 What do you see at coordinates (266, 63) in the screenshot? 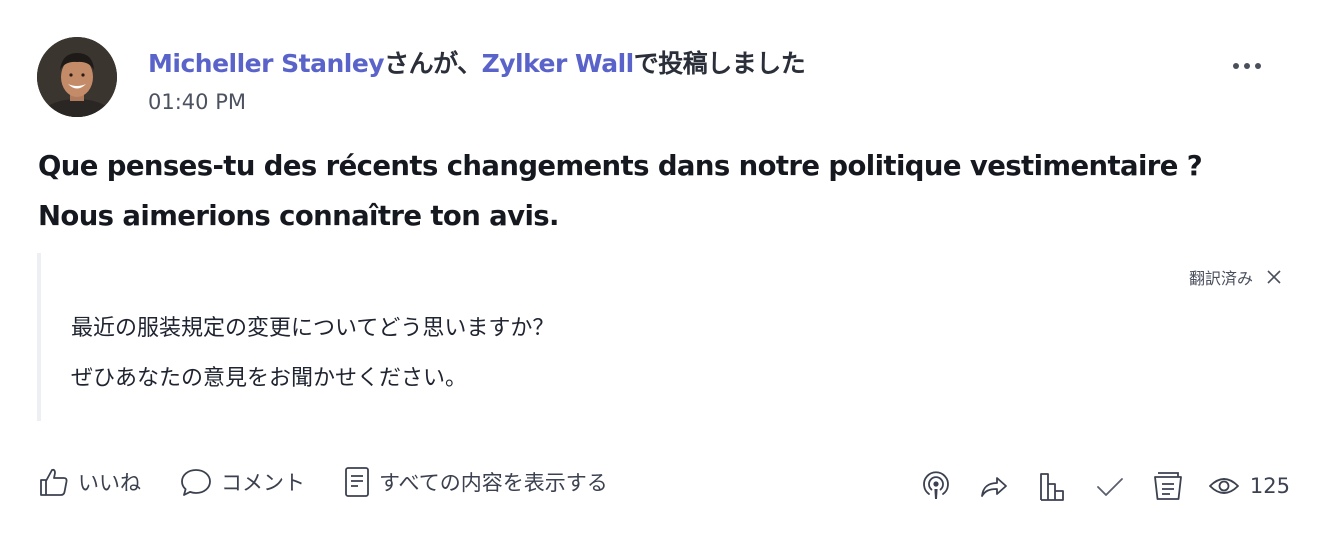
I see `author-link: Micheller Stanley` at bounding box center [266, 63].